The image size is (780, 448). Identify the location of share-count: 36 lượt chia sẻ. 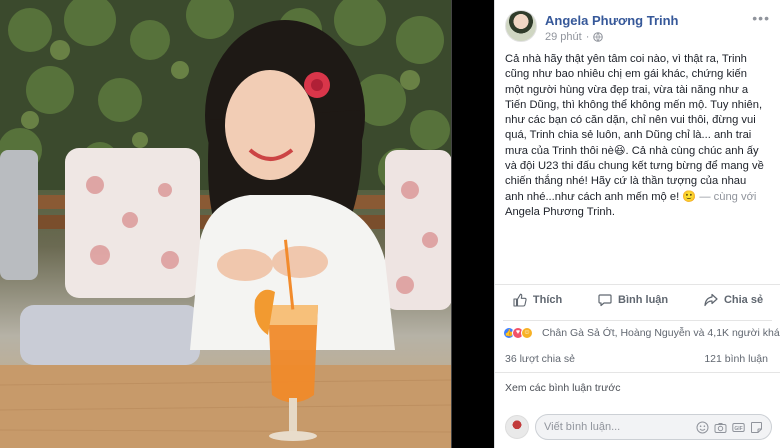
(540, 359).